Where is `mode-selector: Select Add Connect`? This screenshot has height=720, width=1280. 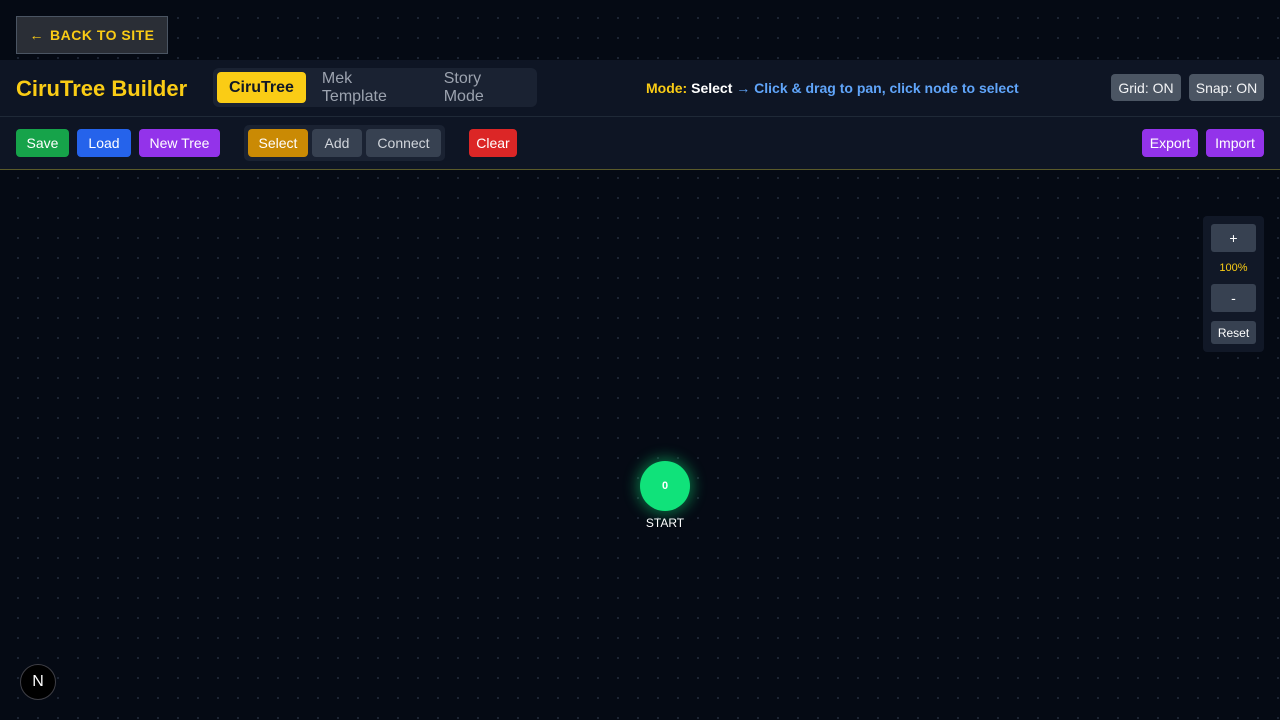
mode-selector: Select Add Connect is located at coordinates (344, 143).